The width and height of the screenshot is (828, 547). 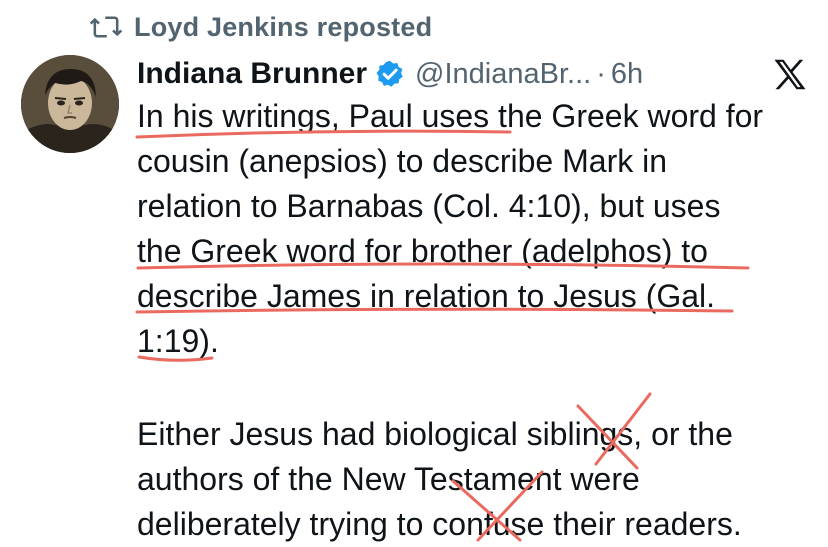 I want to click on repost-header: Loyd Jenkins reposted, so click(x=260, y=27).